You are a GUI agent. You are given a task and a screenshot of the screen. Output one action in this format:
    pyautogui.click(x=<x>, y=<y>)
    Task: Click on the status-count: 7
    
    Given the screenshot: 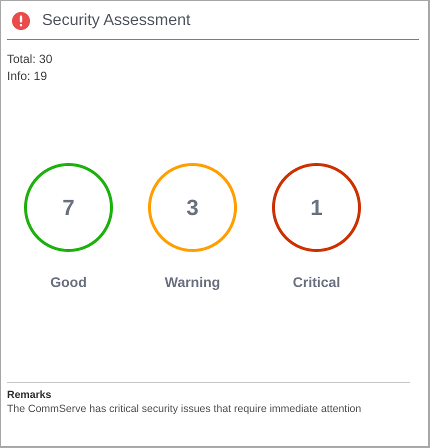 What is the action you would take?
    pyautogui.click(x=68, y=207)
    